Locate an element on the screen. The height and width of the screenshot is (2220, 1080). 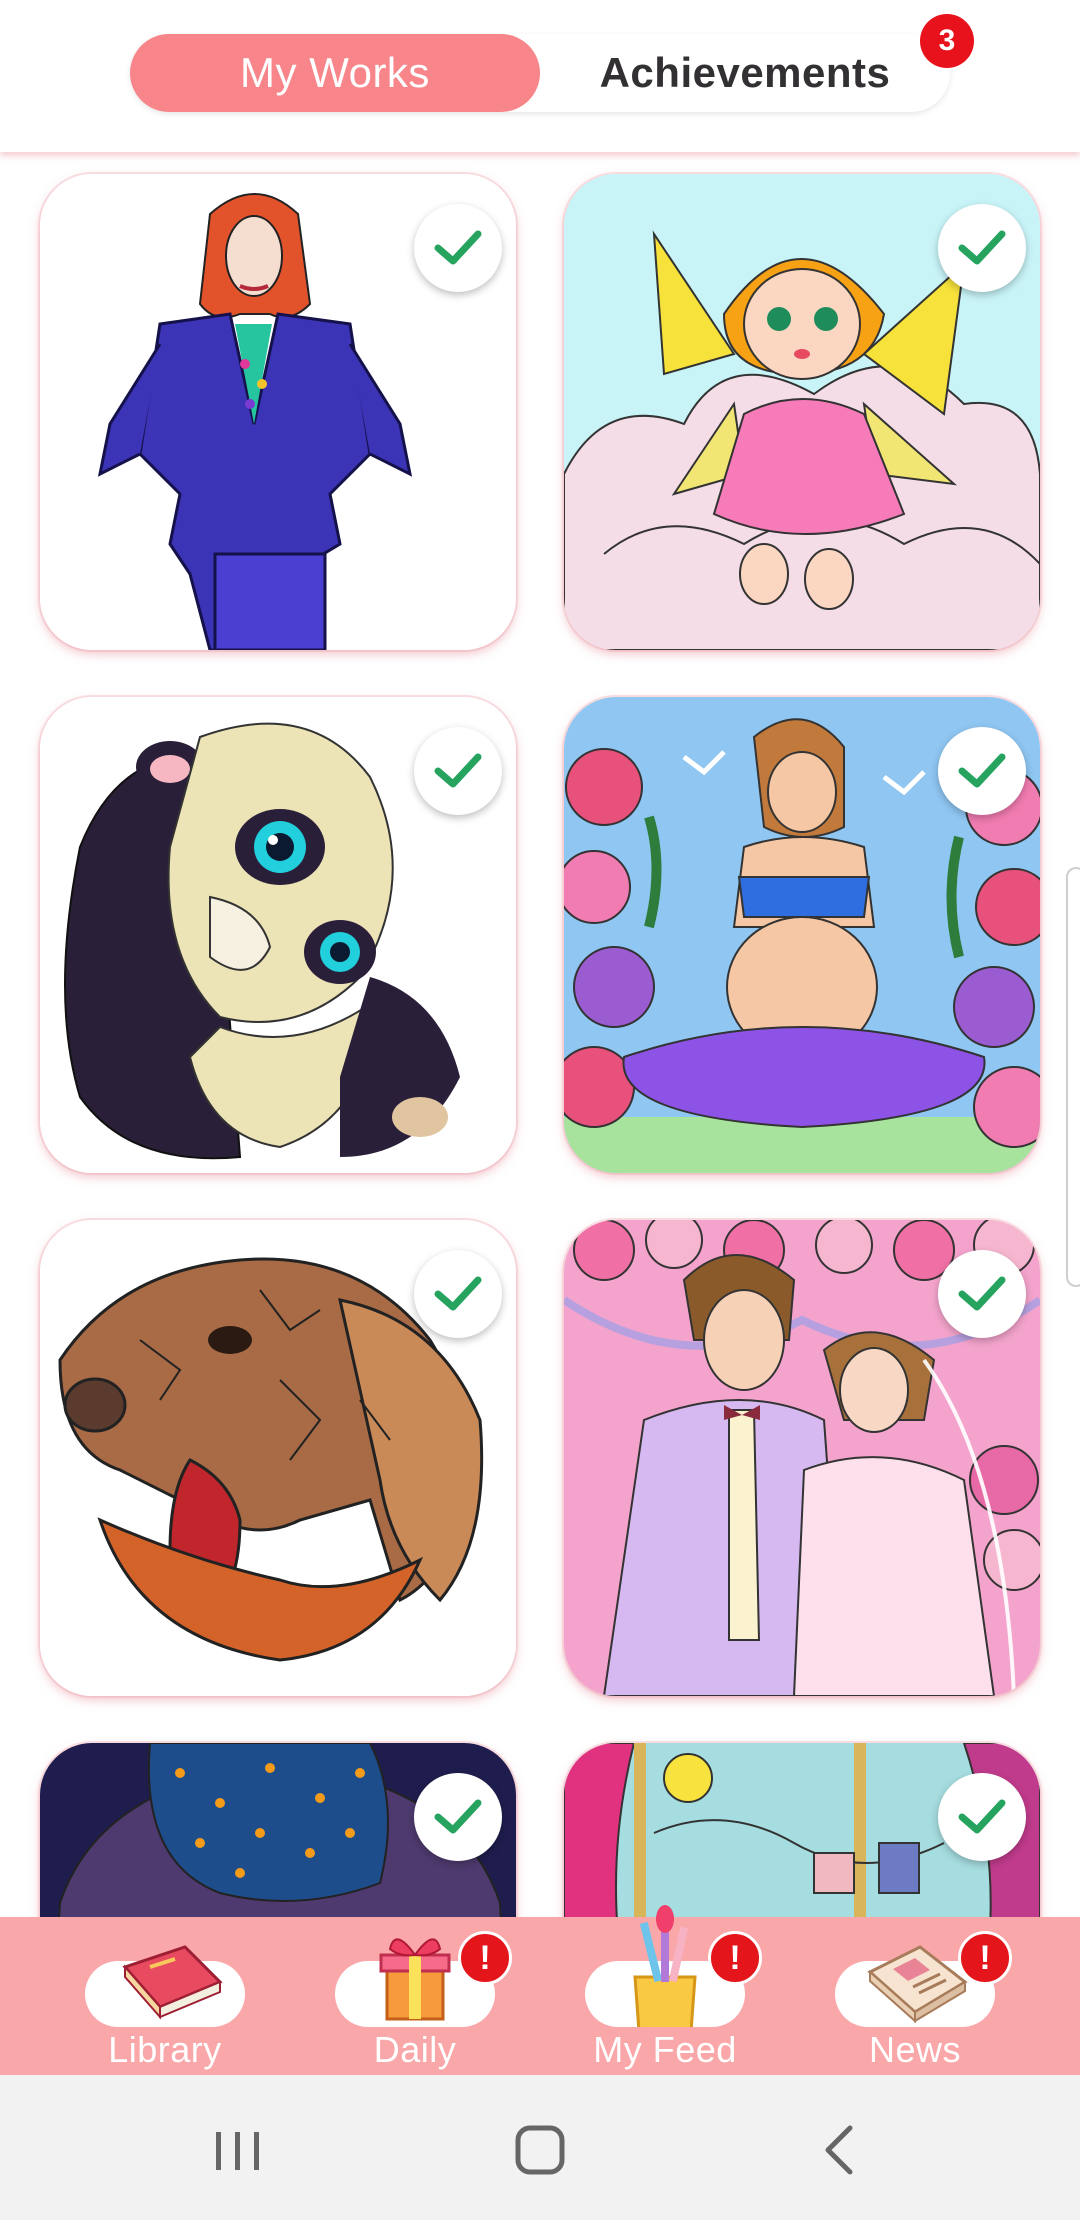
artwork-card-pregnant-woman is located at coordinates (802, 935).